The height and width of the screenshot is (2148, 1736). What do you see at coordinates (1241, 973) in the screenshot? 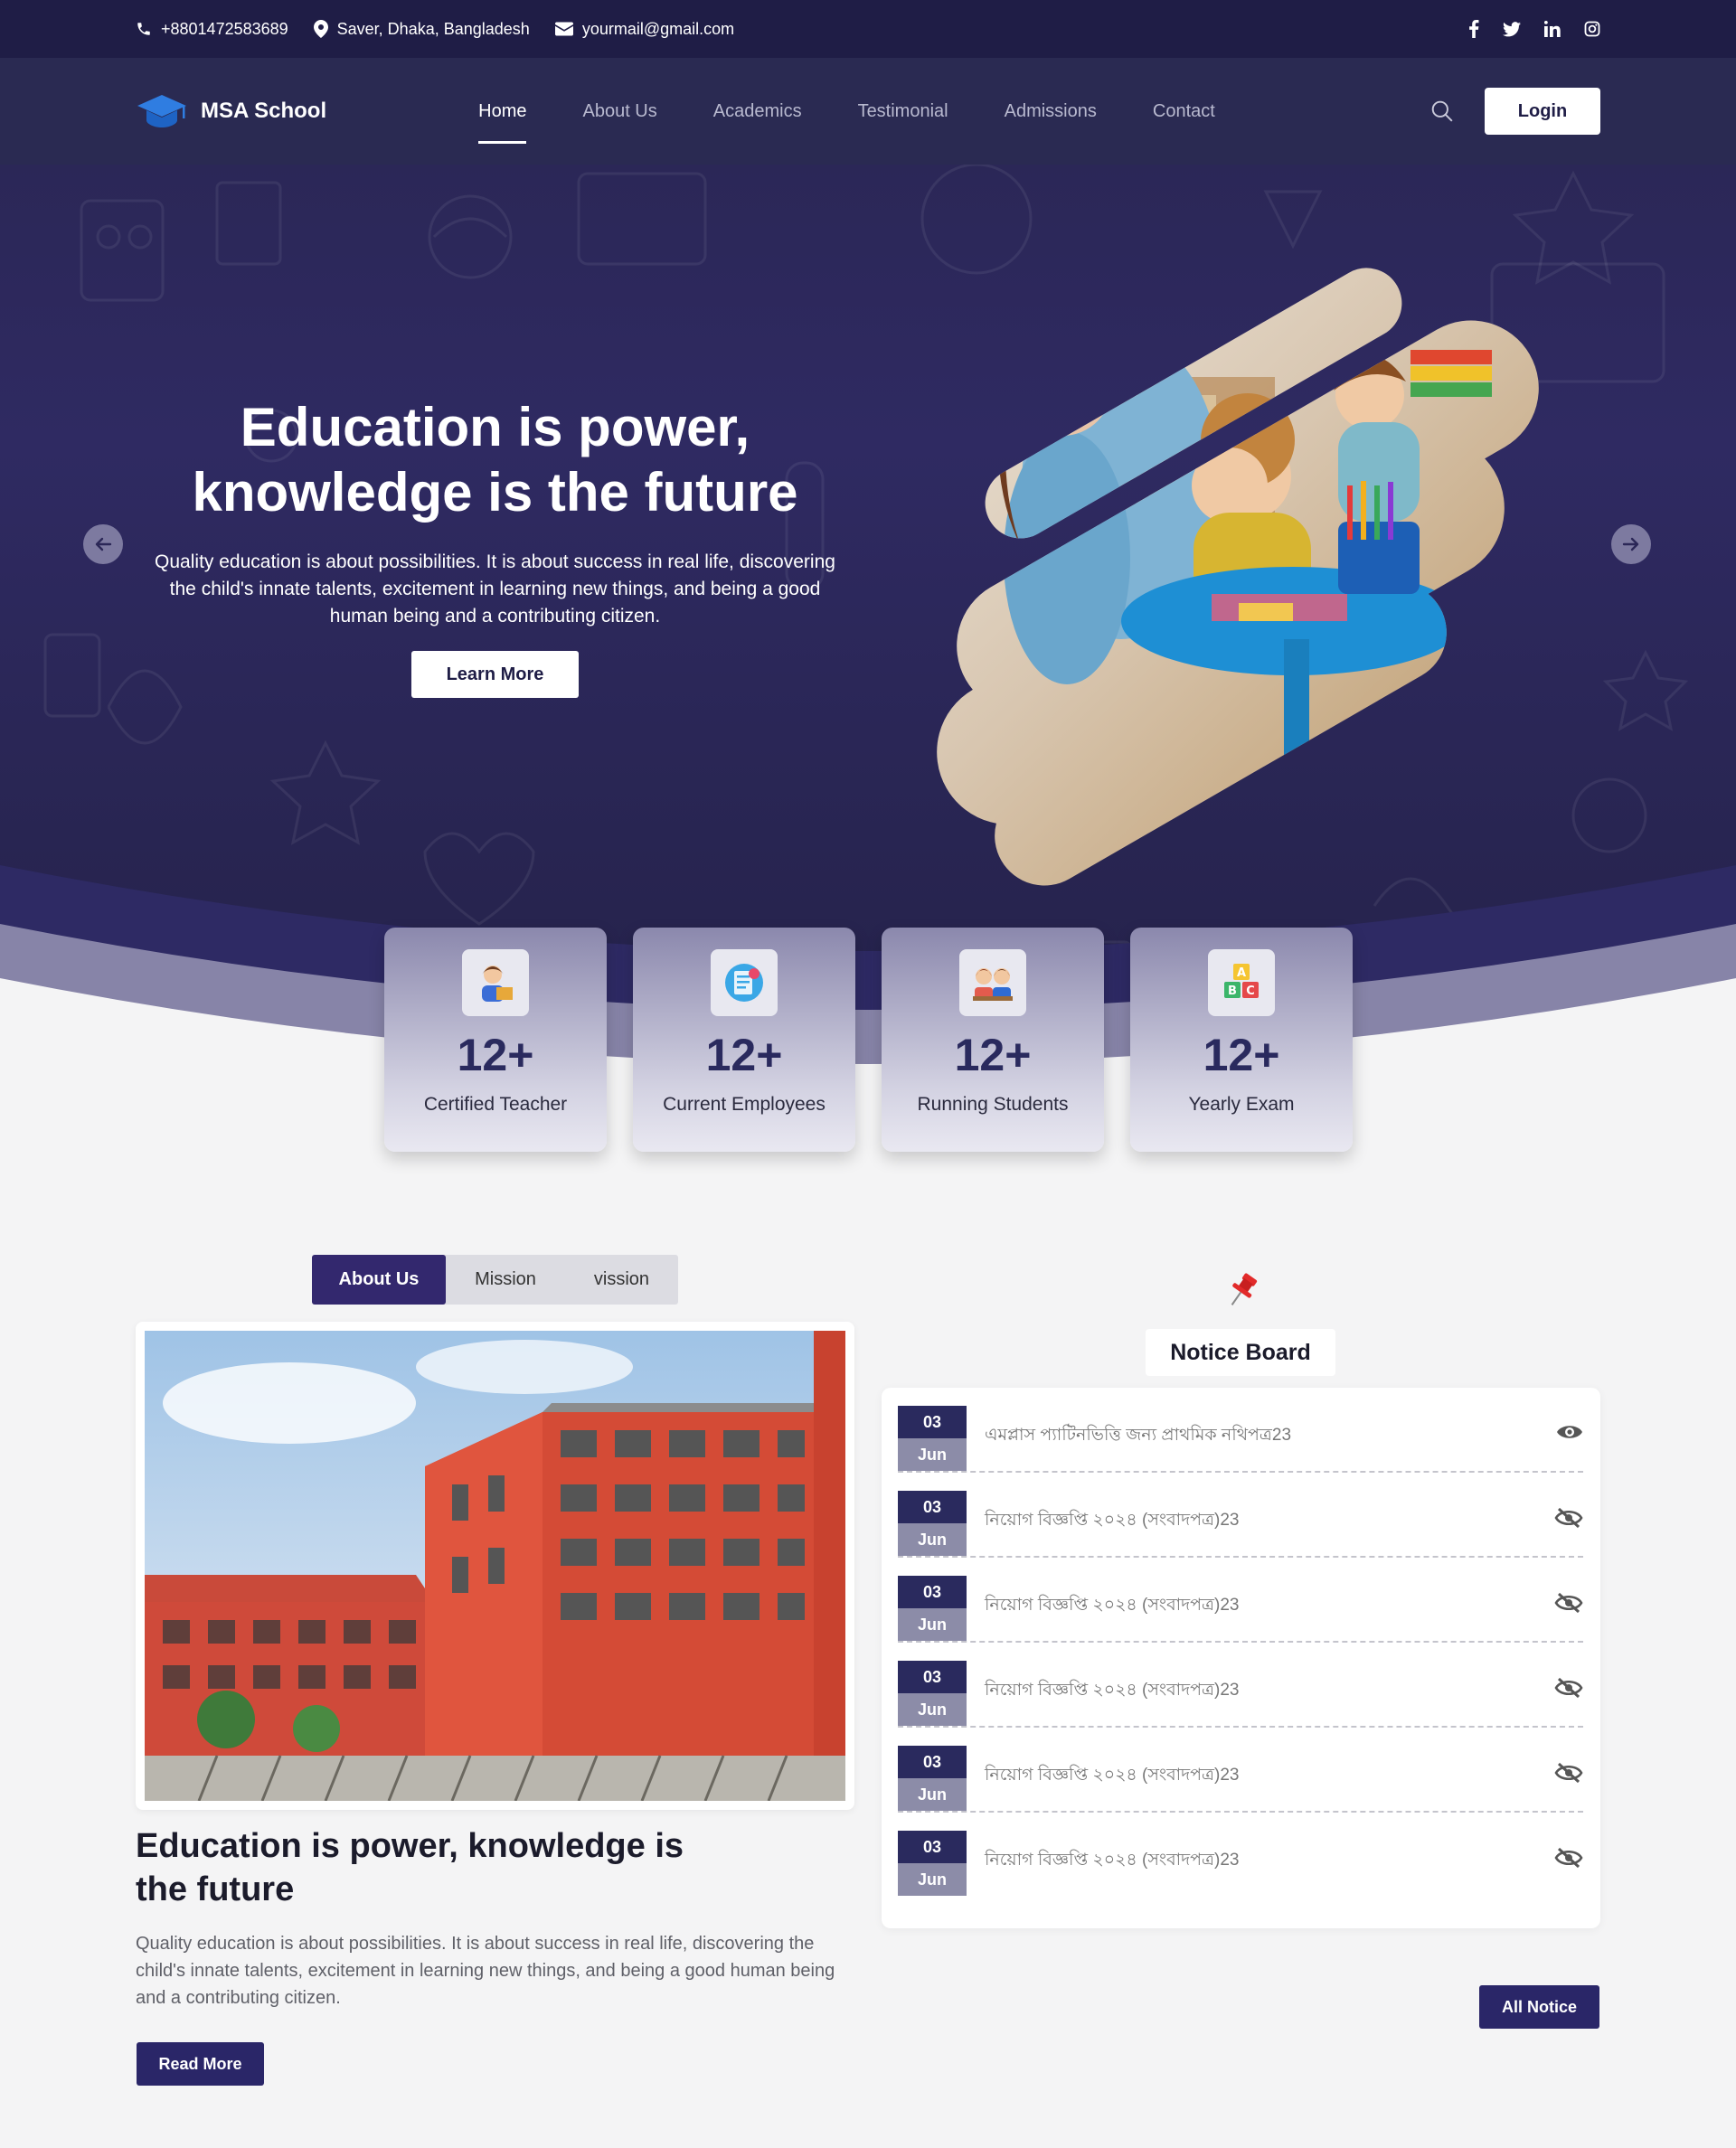
I see `svg-text: A` at bounding box center [1241, 973].